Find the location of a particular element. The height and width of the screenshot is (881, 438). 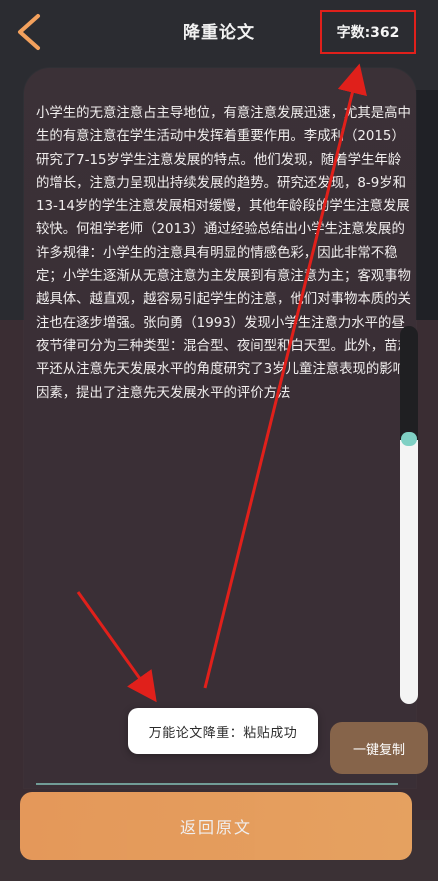

header: 降重论文 字数:362 is located at coordinates (219, 32).